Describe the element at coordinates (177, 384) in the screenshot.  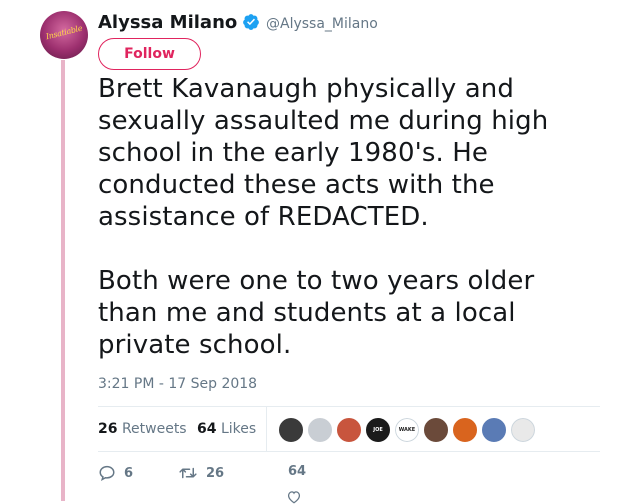
I see `tweet-timestamp: 3:21 PM - 17 Sep 2018` at that location.